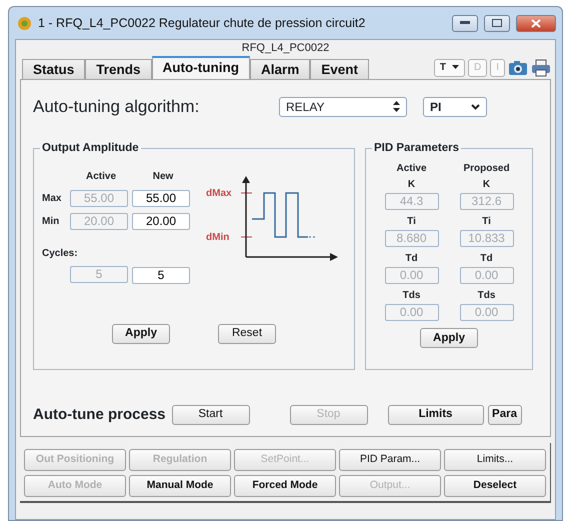 The width and height of the screenshot is (571, 521). I want to click on algorithm-label: Auto-tuning algorithm:, so click(116, 107).